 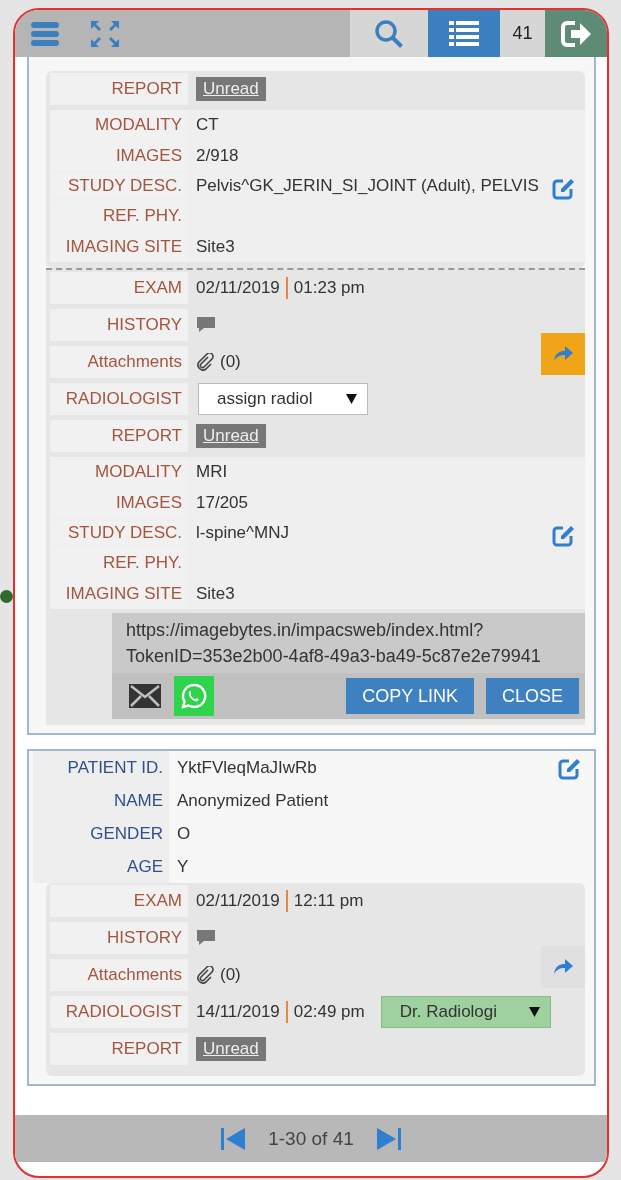 What do you see at coordinates (333, 643) in the screenshot?
I see `share-link-text: https://imagebytes.in/impacsweb/index.html?TokenID=353e2b00-4af8-49a3-ba49-5c87e2e79941` at bounding box center [333, 643].